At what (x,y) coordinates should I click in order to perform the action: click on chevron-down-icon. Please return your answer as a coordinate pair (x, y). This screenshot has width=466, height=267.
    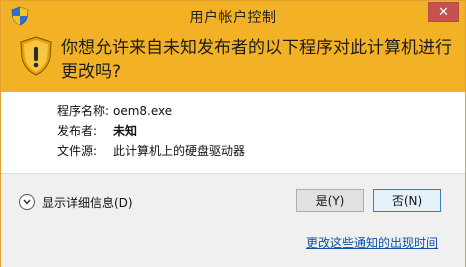
    Looking at the image, I should click on (27, 202).